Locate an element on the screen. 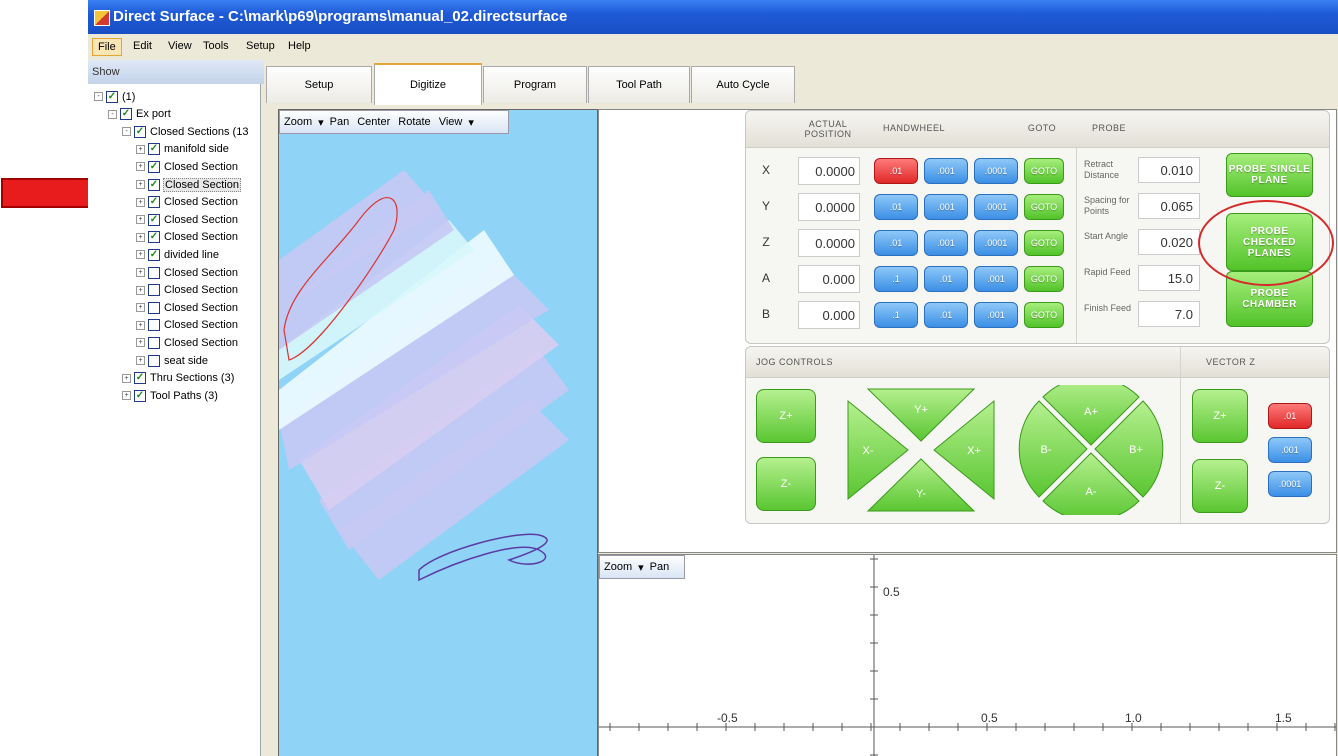 The height and width of the screenshot is (756, 1338). probe-single-plane-button: PROBE SINGLE PLANE is located at coordinates (1269, 175).